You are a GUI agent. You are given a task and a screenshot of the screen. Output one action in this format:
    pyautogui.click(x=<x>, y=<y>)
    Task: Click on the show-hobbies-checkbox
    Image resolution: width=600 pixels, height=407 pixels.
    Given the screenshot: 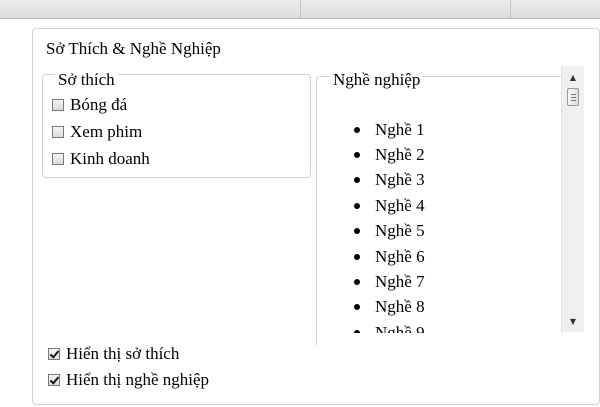 What is the action you would take?
    pyautogui.click(x=54, y=354)
    